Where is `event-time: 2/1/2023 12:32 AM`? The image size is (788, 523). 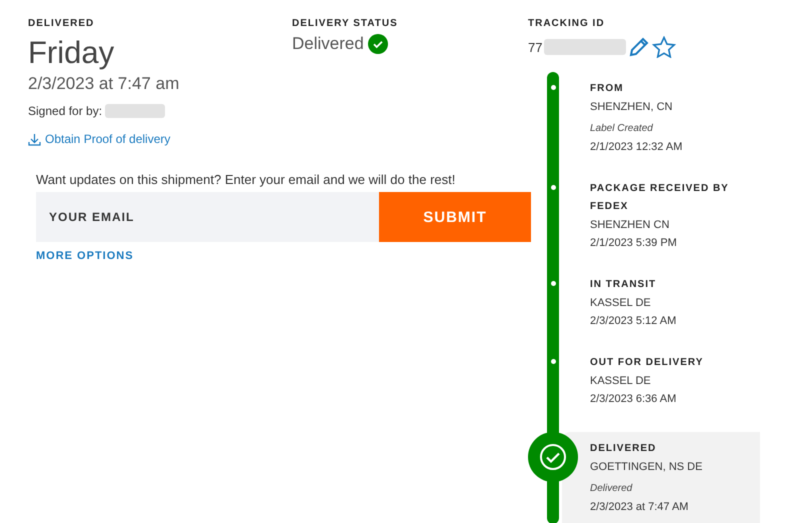
event-time: 2/1/2023 12:32 AM is located at coordinates (637, 147).